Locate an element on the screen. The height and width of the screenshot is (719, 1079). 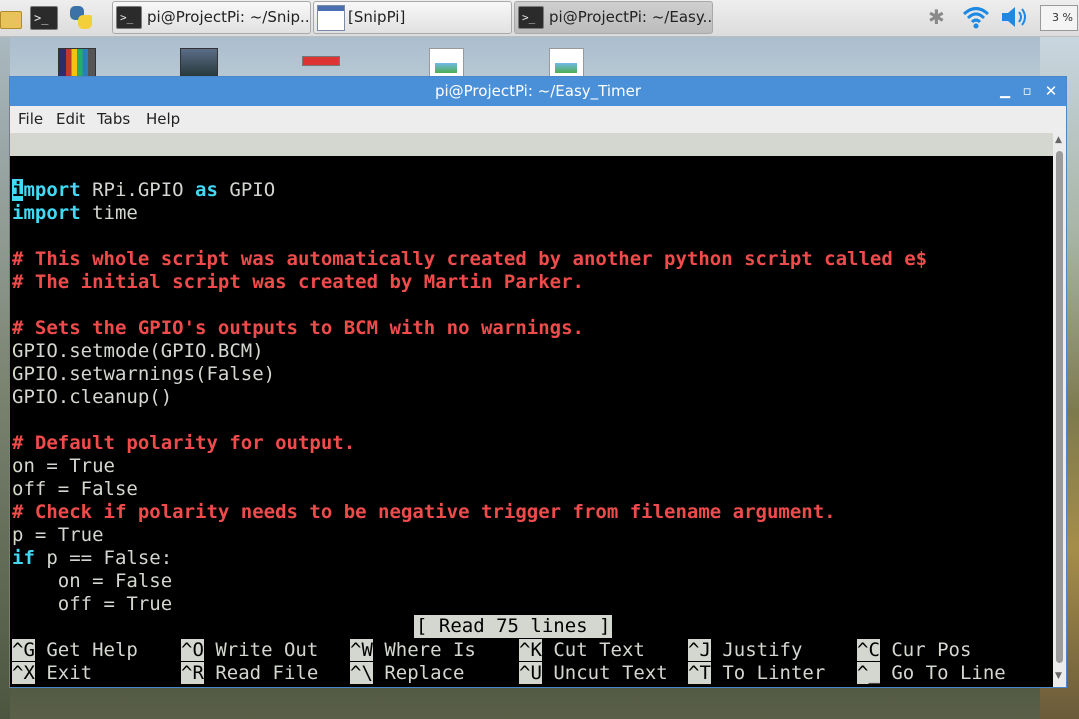
folder-icon is located at coordinates (11, 18).